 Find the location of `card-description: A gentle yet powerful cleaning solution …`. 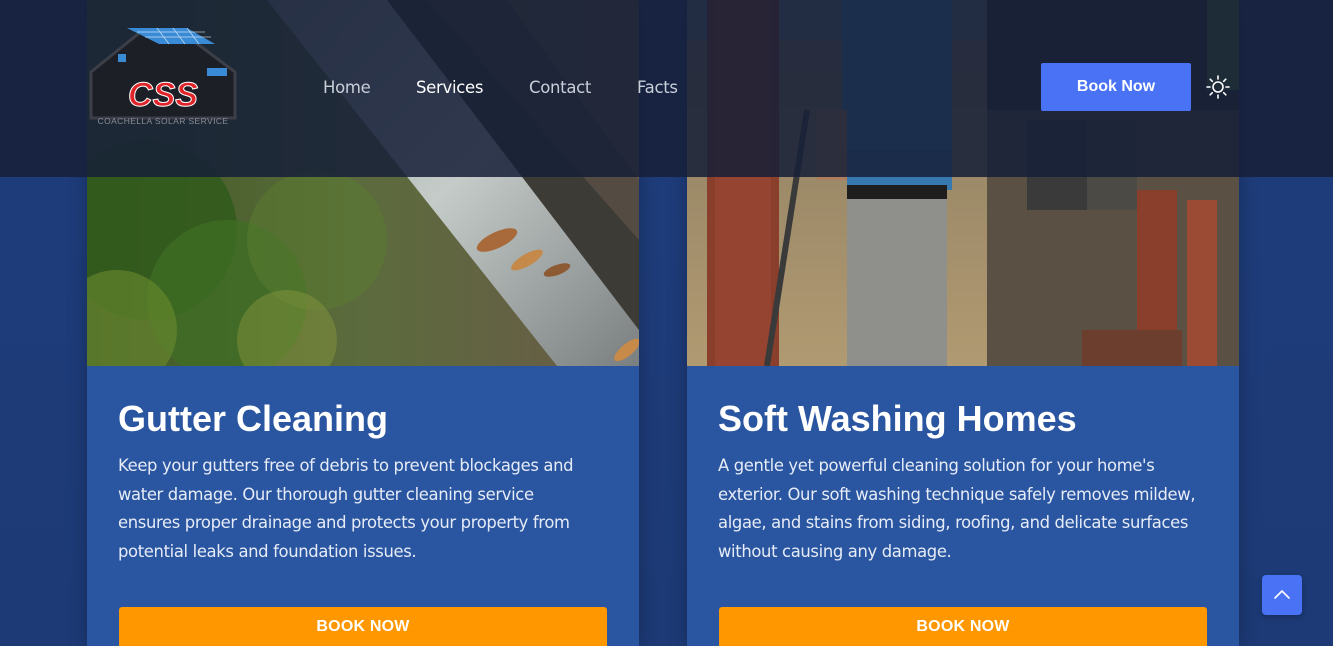

card-description: A gentle yet powerful cleaning solution … is located at coordinates (957, 509).